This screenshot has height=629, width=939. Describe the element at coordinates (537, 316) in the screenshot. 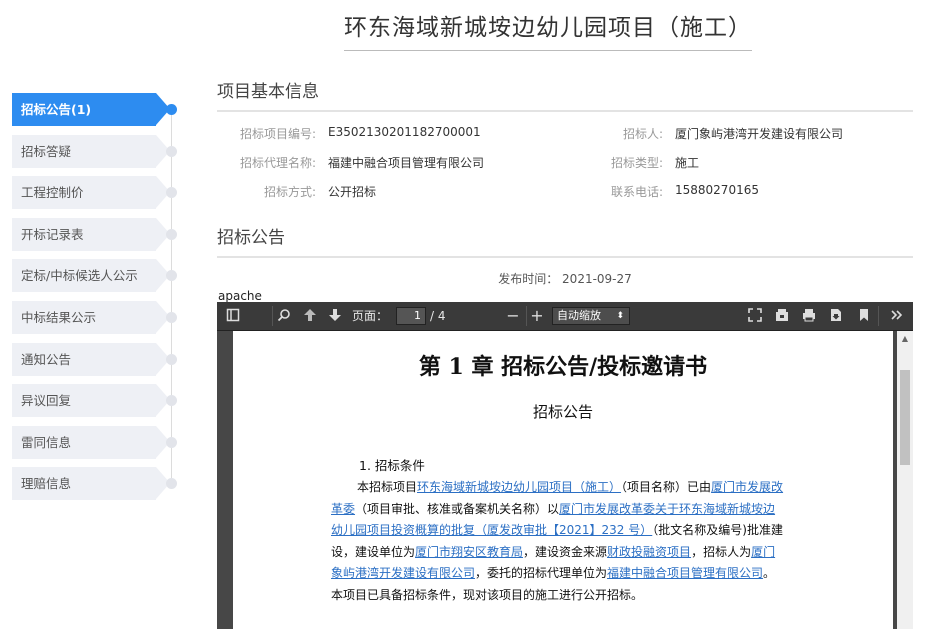

I see `zoom-in-button: +` at that location.